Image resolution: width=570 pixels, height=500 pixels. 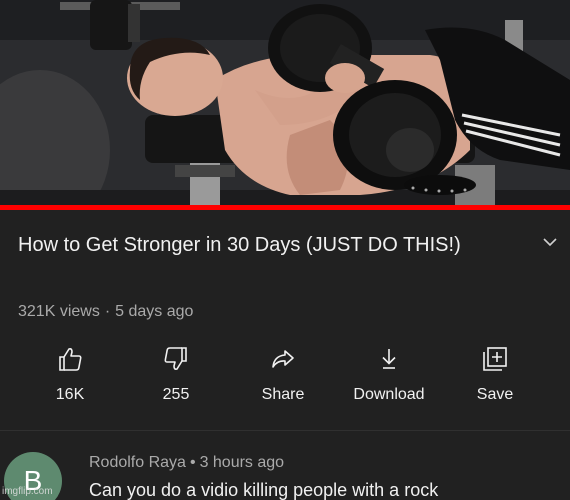 I want to click on expand-description-chevron-icon, so click(x=550, y=242).